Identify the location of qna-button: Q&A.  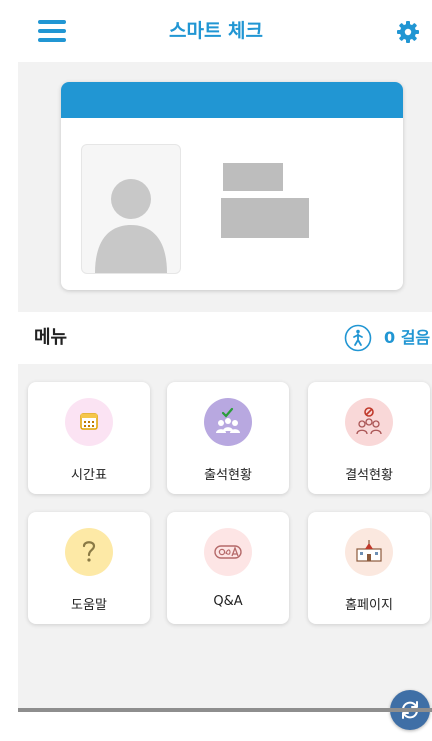
(228, 568).